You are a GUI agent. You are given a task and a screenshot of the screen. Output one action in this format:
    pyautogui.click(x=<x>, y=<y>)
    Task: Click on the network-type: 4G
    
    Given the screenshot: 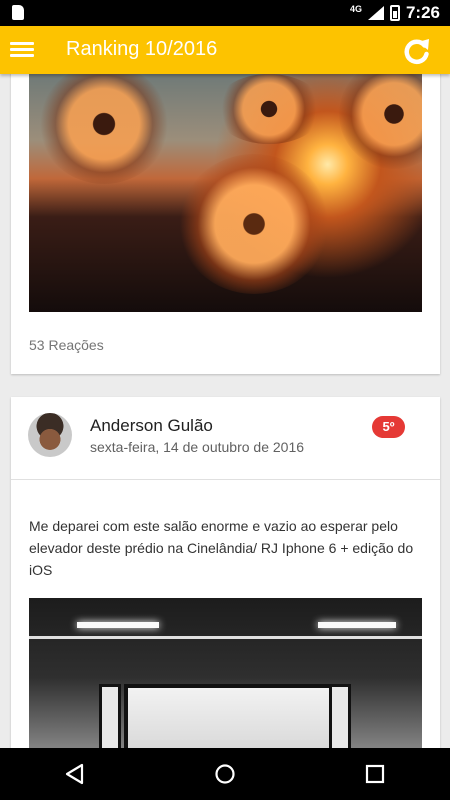 What is the action you would take?
    pyautogui.click(x=355, y=9)
    